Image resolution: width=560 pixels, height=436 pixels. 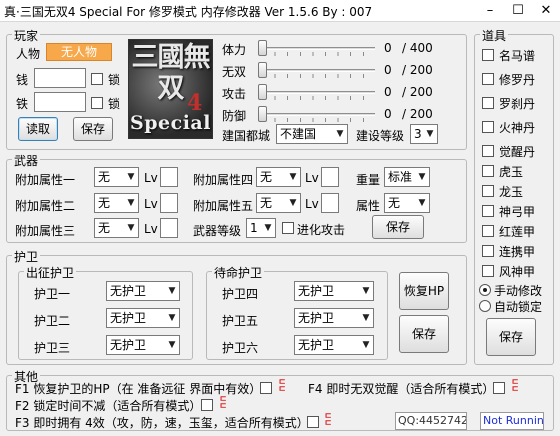 What do you see at coordinates (278, 203) in the screenshot?
I see `weapon-attr-5-select: 无 ▼` at bounding box center [278, 203].